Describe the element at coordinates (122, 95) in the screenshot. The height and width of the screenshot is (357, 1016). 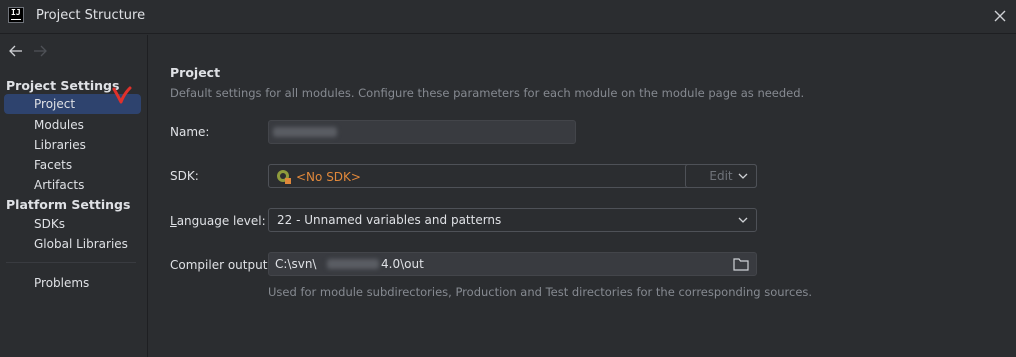
I see `red-checkmark-annotation` at that location.